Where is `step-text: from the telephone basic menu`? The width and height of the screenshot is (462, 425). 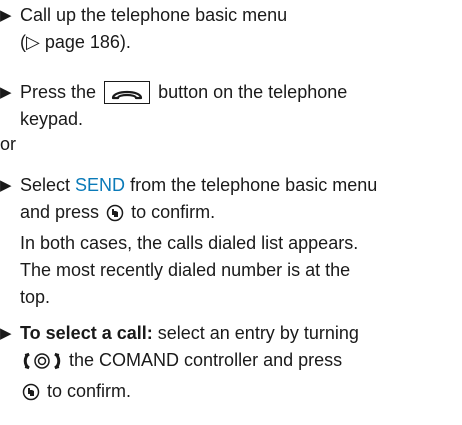
step-text: from the telephone basic menu is located at coordinates (254, 185).